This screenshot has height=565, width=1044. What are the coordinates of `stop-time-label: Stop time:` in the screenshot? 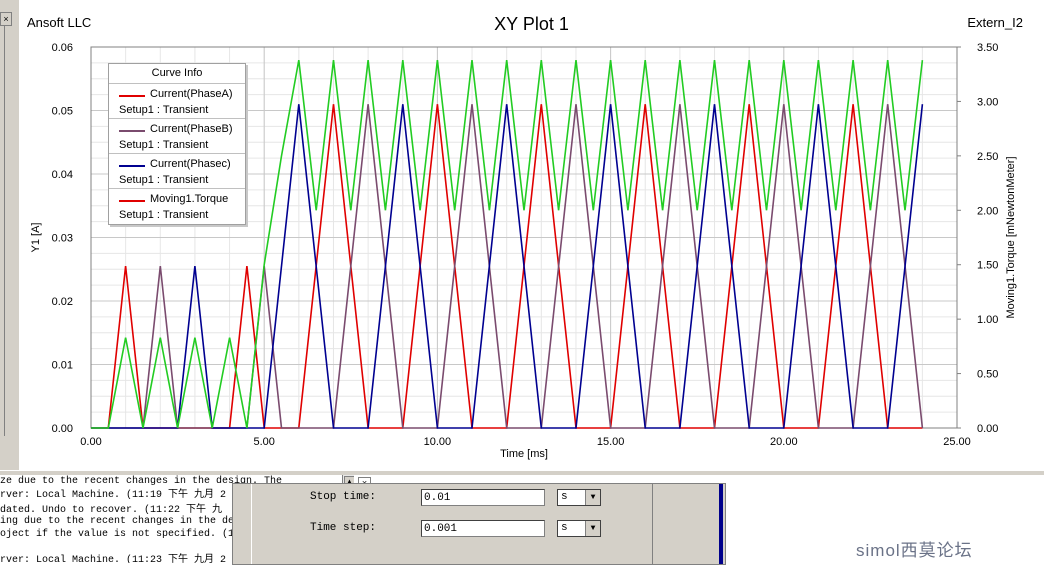 It's located at (343, 497).